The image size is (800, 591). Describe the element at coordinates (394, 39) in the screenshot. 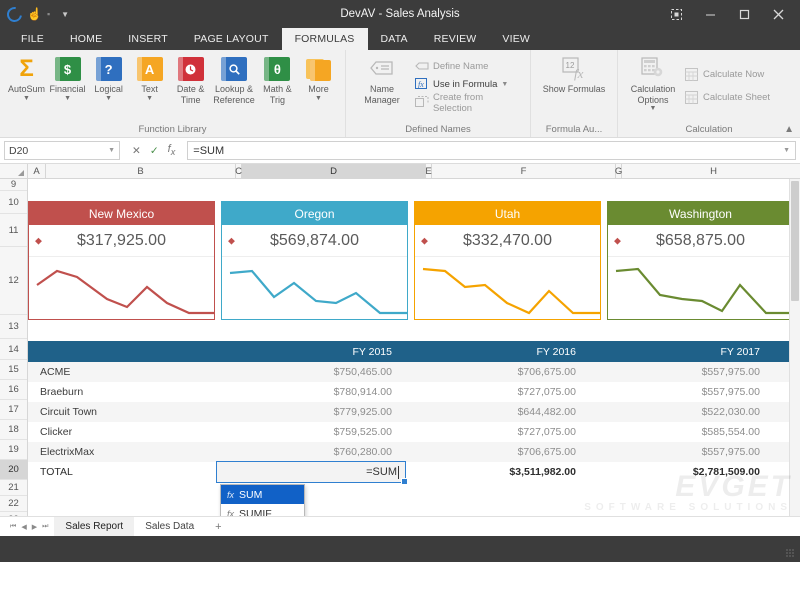

I see `tab-data: DATA` at that location.